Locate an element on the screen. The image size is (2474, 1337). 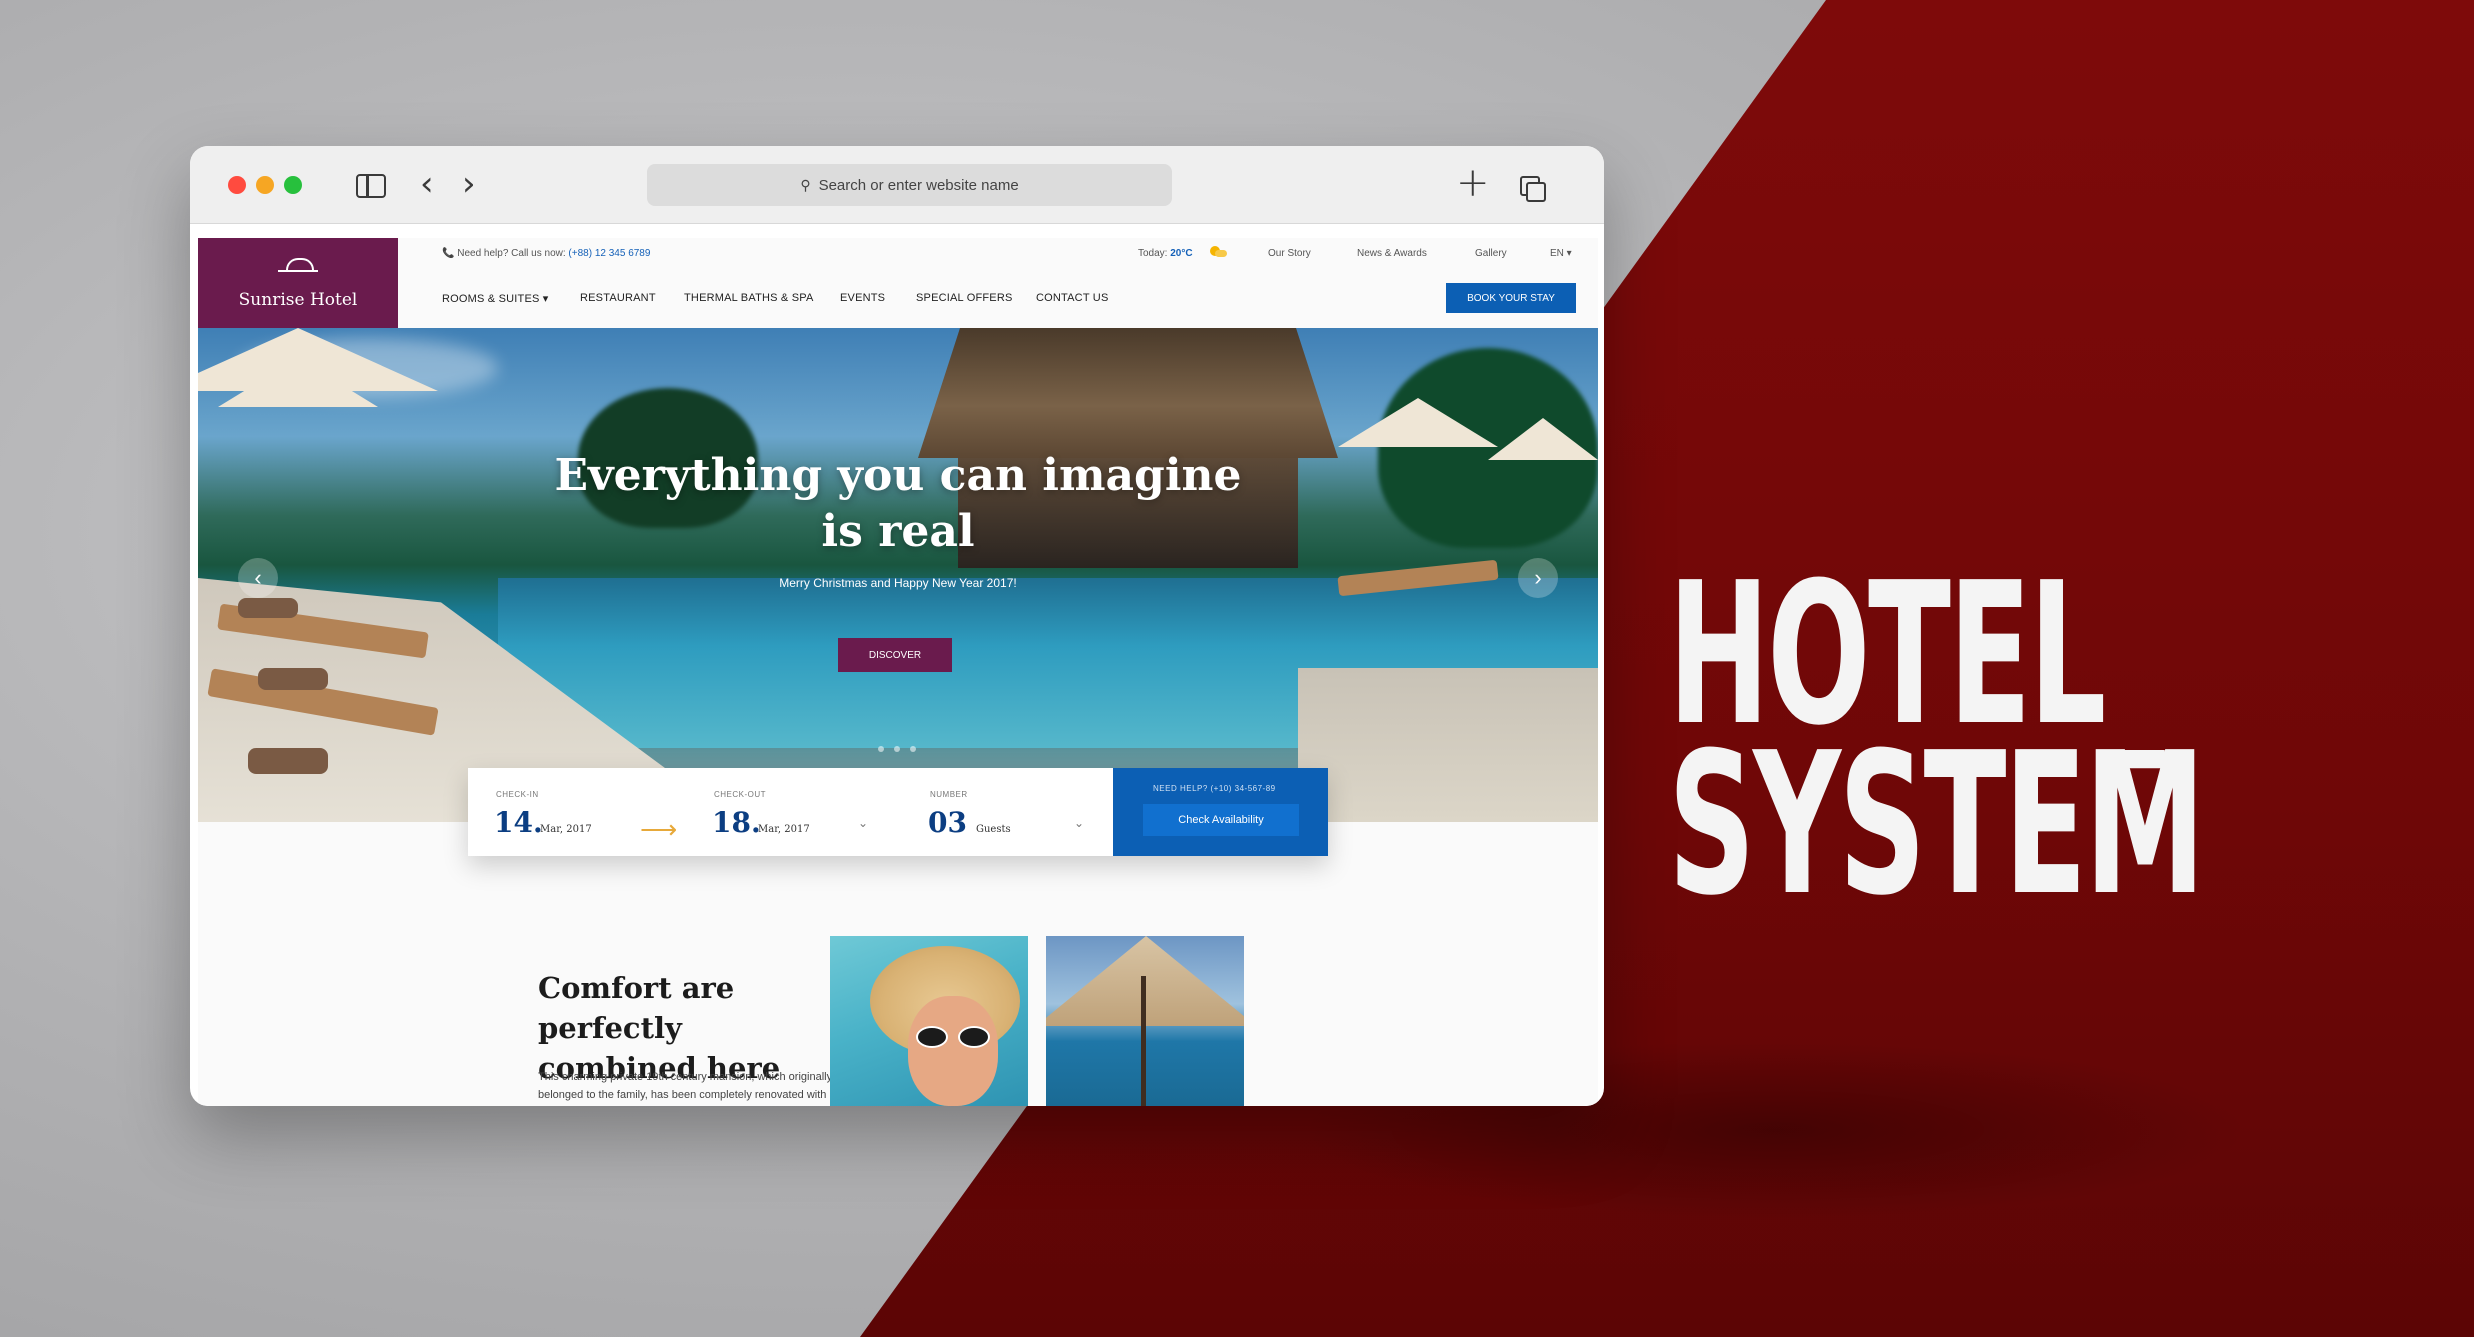
address-bar: ⚲ Search or enter website name is located at coordinates (909, 185).